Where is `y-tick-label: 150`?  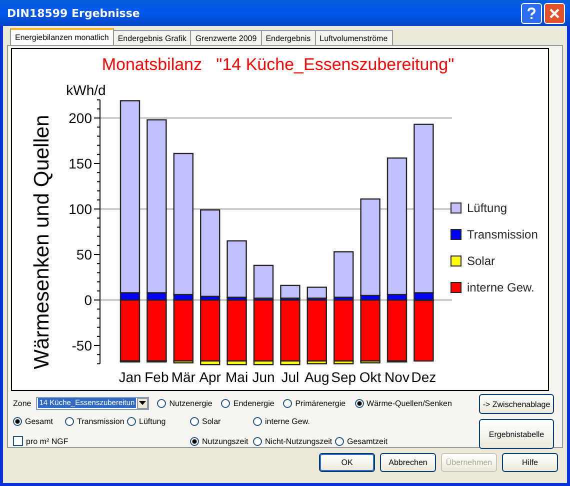
y-tick-label: 150 is located at coordinates (80, 164).